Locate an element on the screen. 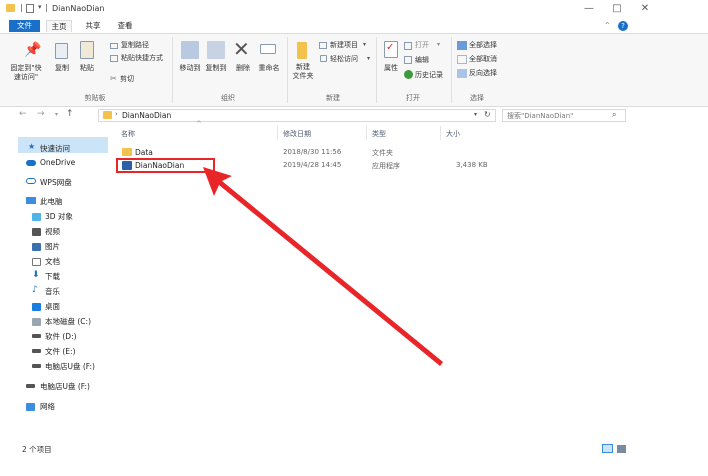  details-view-icon is located at coordinates (607, 448).